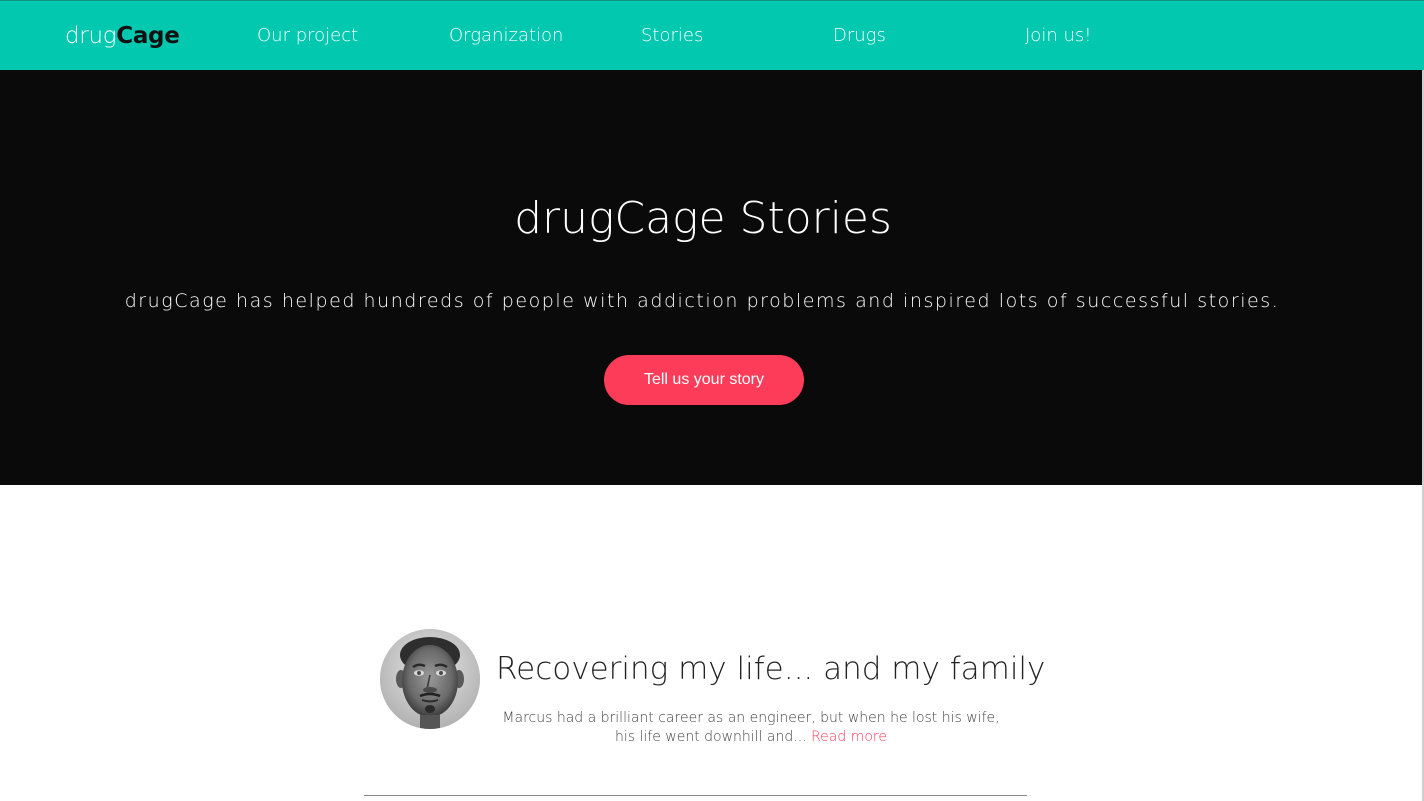 This screenshot has width=1424, height=801. I want to click on nav-link-join-us: Join us!, so click(1058, 36).